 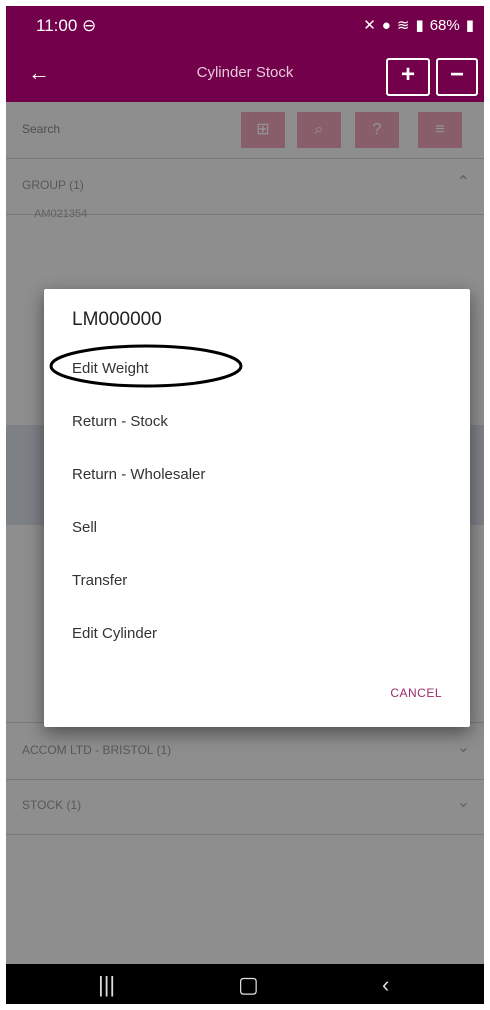 What do you see at coordinates (245, 26) in the screenshot?
I see `status-bar: 11:00 ⊖ ✕ ● ≋ ▮ 68% ▮` at bounding box center [245, 26].